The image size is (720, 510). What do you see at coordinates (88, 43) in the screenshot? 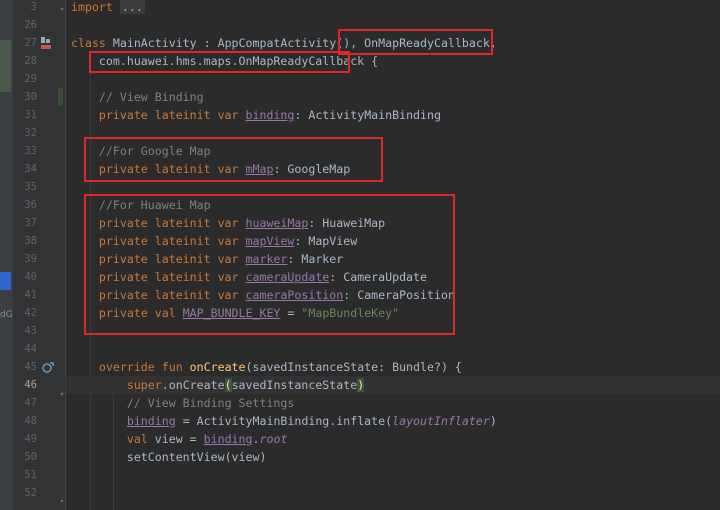
I see `keyword: class` at bounding box center [88, 43].